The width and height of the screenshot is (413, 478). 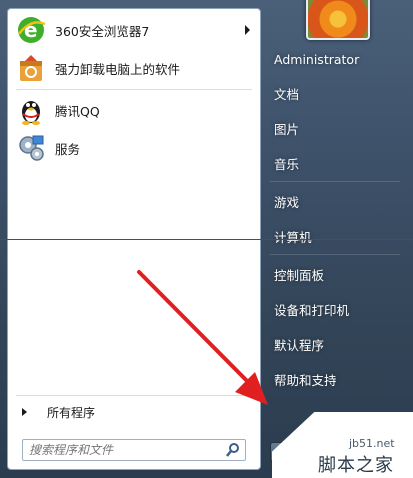 What do you see at coordinates (202, 337) in the screenshot?
I see `red-arrow-annotation` at bounding box center [202, 337].